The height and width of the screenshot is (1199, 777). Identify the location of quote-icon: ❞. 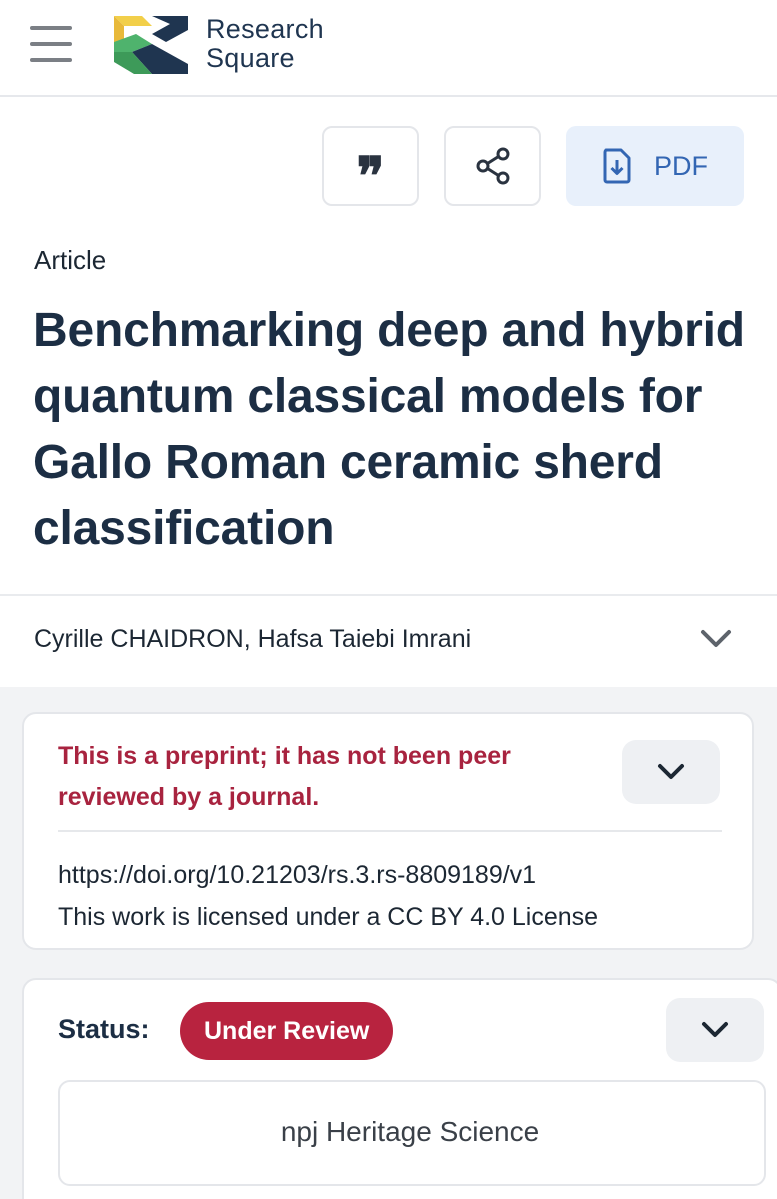
(370, 176).